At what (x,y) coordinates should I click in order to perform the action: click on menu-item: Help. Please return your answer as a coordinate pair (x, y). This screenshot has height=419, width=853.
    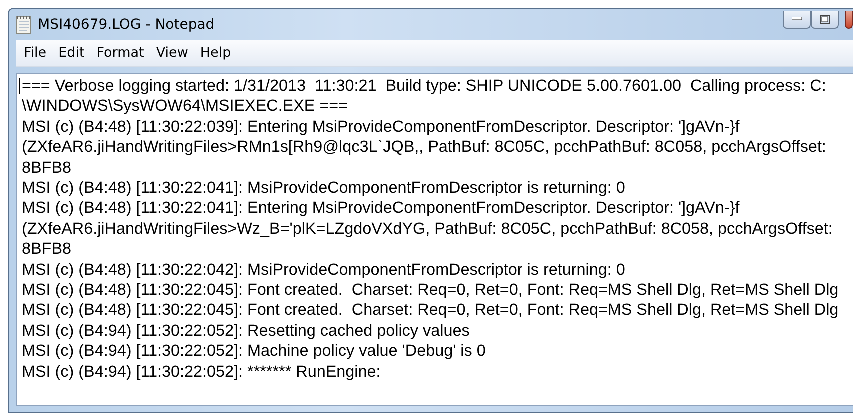
    Looking at the image, I should click on (216, 53).